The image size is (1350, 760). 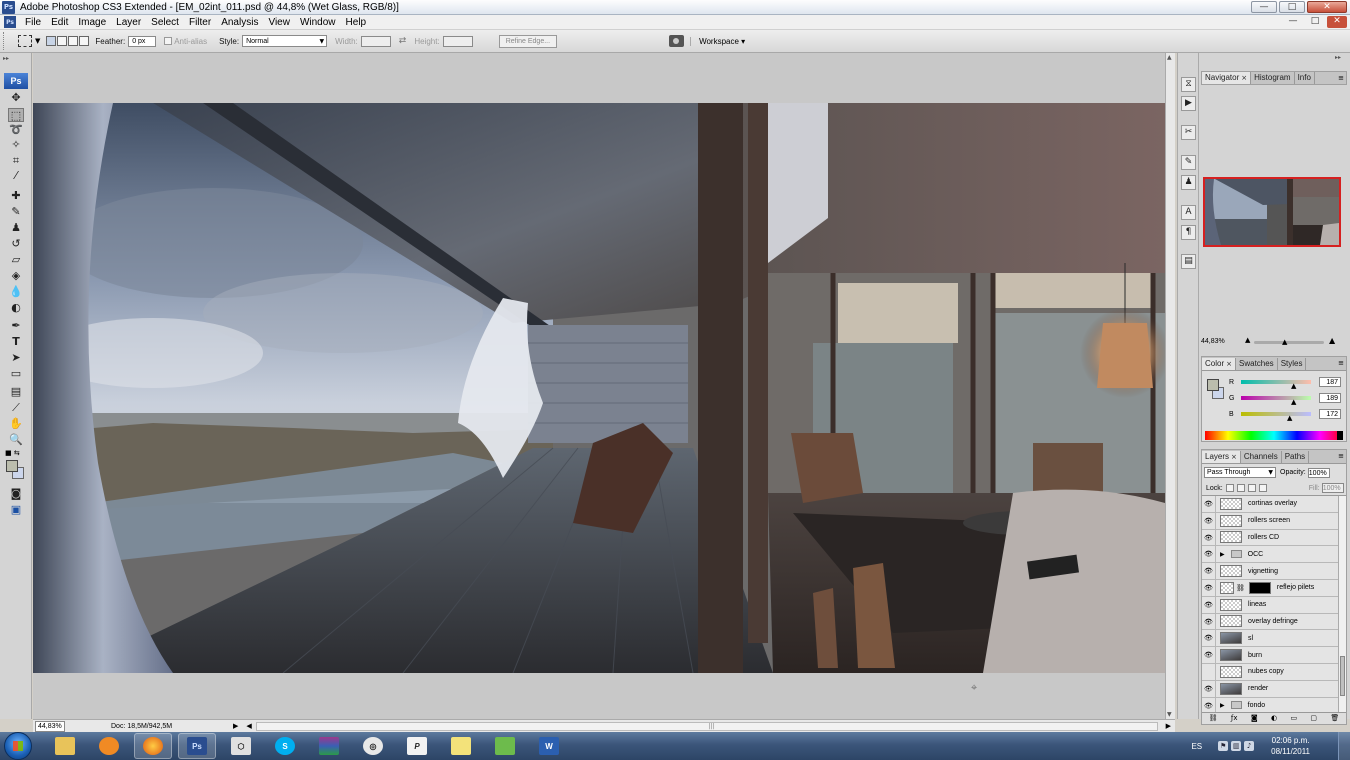 I want to click on history-panel-icon: ⧖, so click(x=1188, y=84).